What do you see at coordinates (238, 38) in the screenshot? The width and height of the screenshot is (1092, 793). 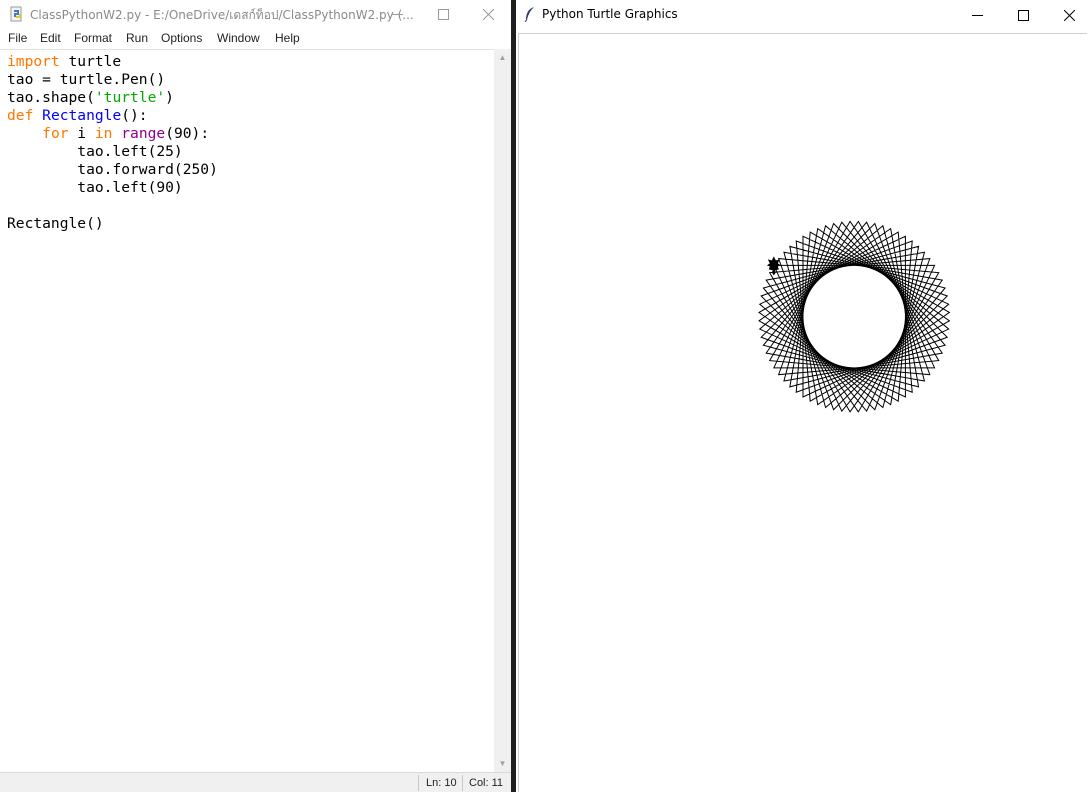 I see `menu-window: Window` at bounding box center [238, 38].